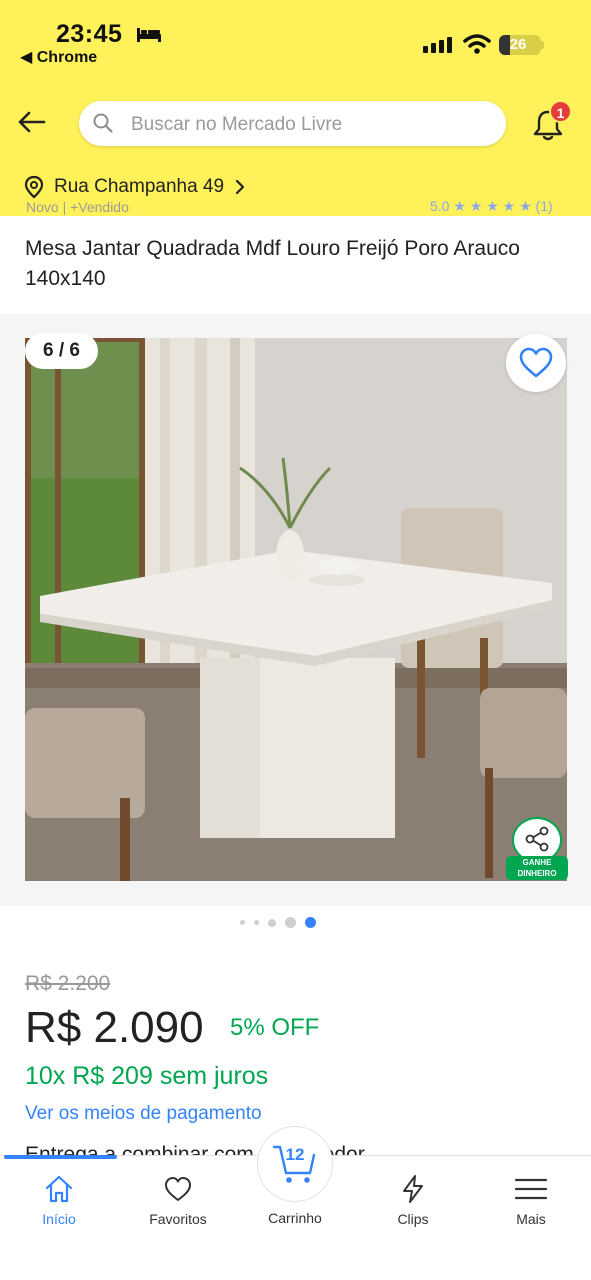 This screenshot has width=591, height=1280. Describe the element at coordinates (295, 1154) in the screenshot. I see `cart-count: 12` at that location.